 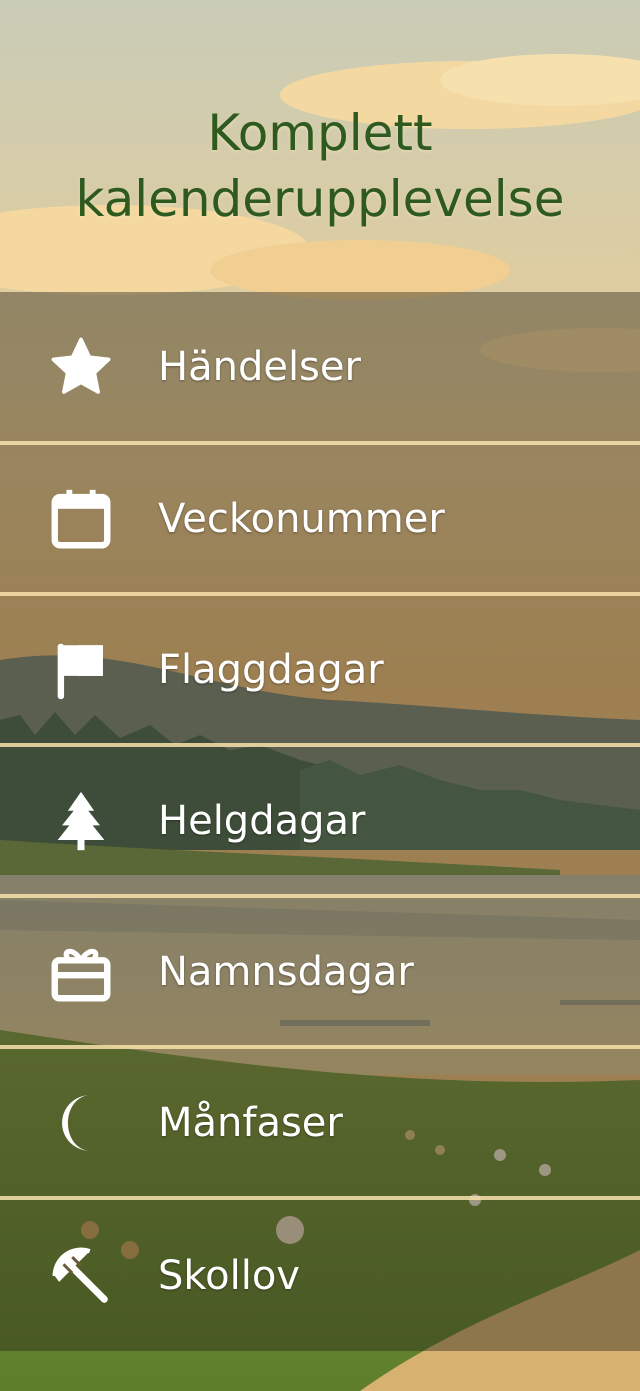 I want to click on tree-icon, so click(x=81, y=821).